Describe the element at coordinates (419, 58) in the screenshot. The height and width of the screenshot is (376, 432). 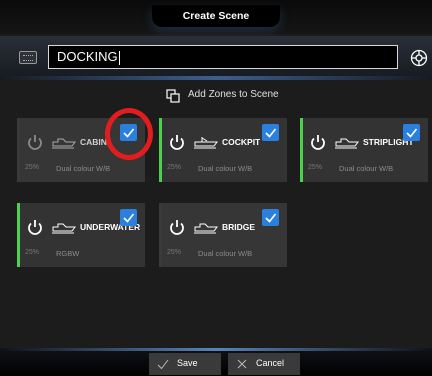
I see `target-icon` at that location.